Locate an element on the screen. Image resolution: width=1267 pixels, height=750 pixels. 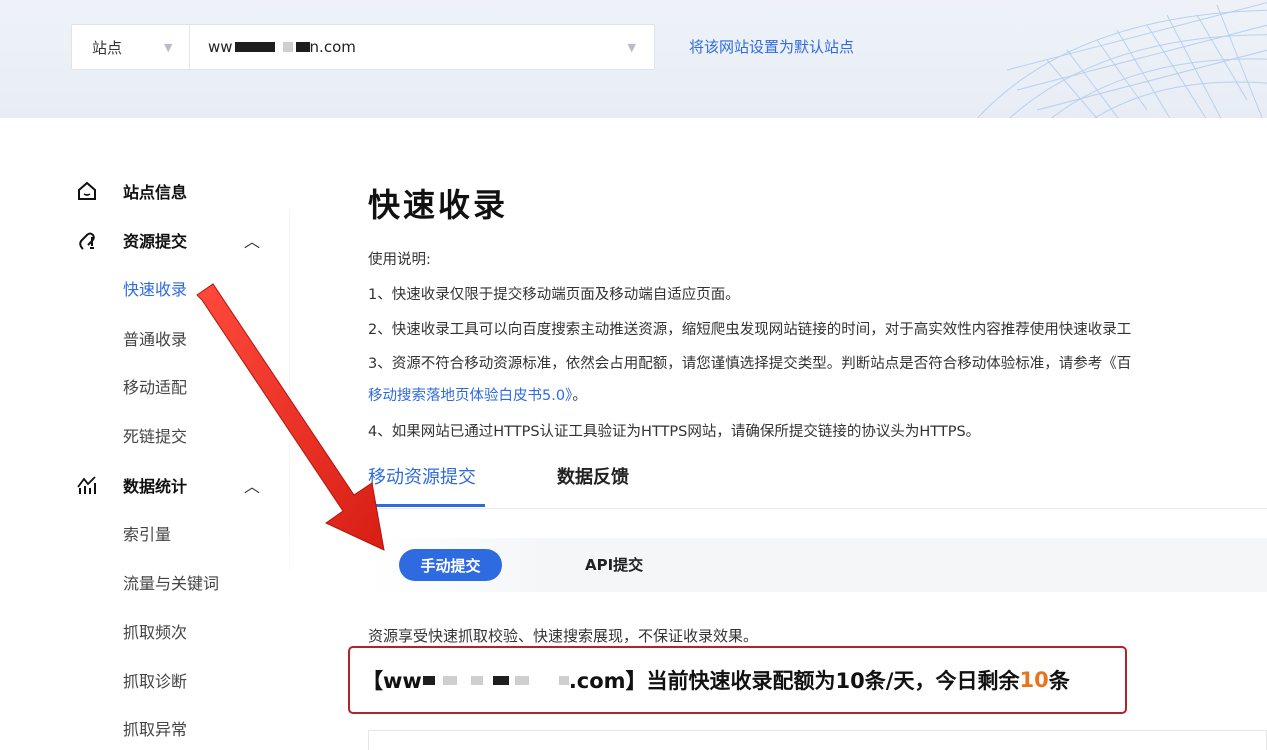
instruction-line-continued: 移动搜索落地页体验白皮书5.0》。 is located at coordinates (477, 394).